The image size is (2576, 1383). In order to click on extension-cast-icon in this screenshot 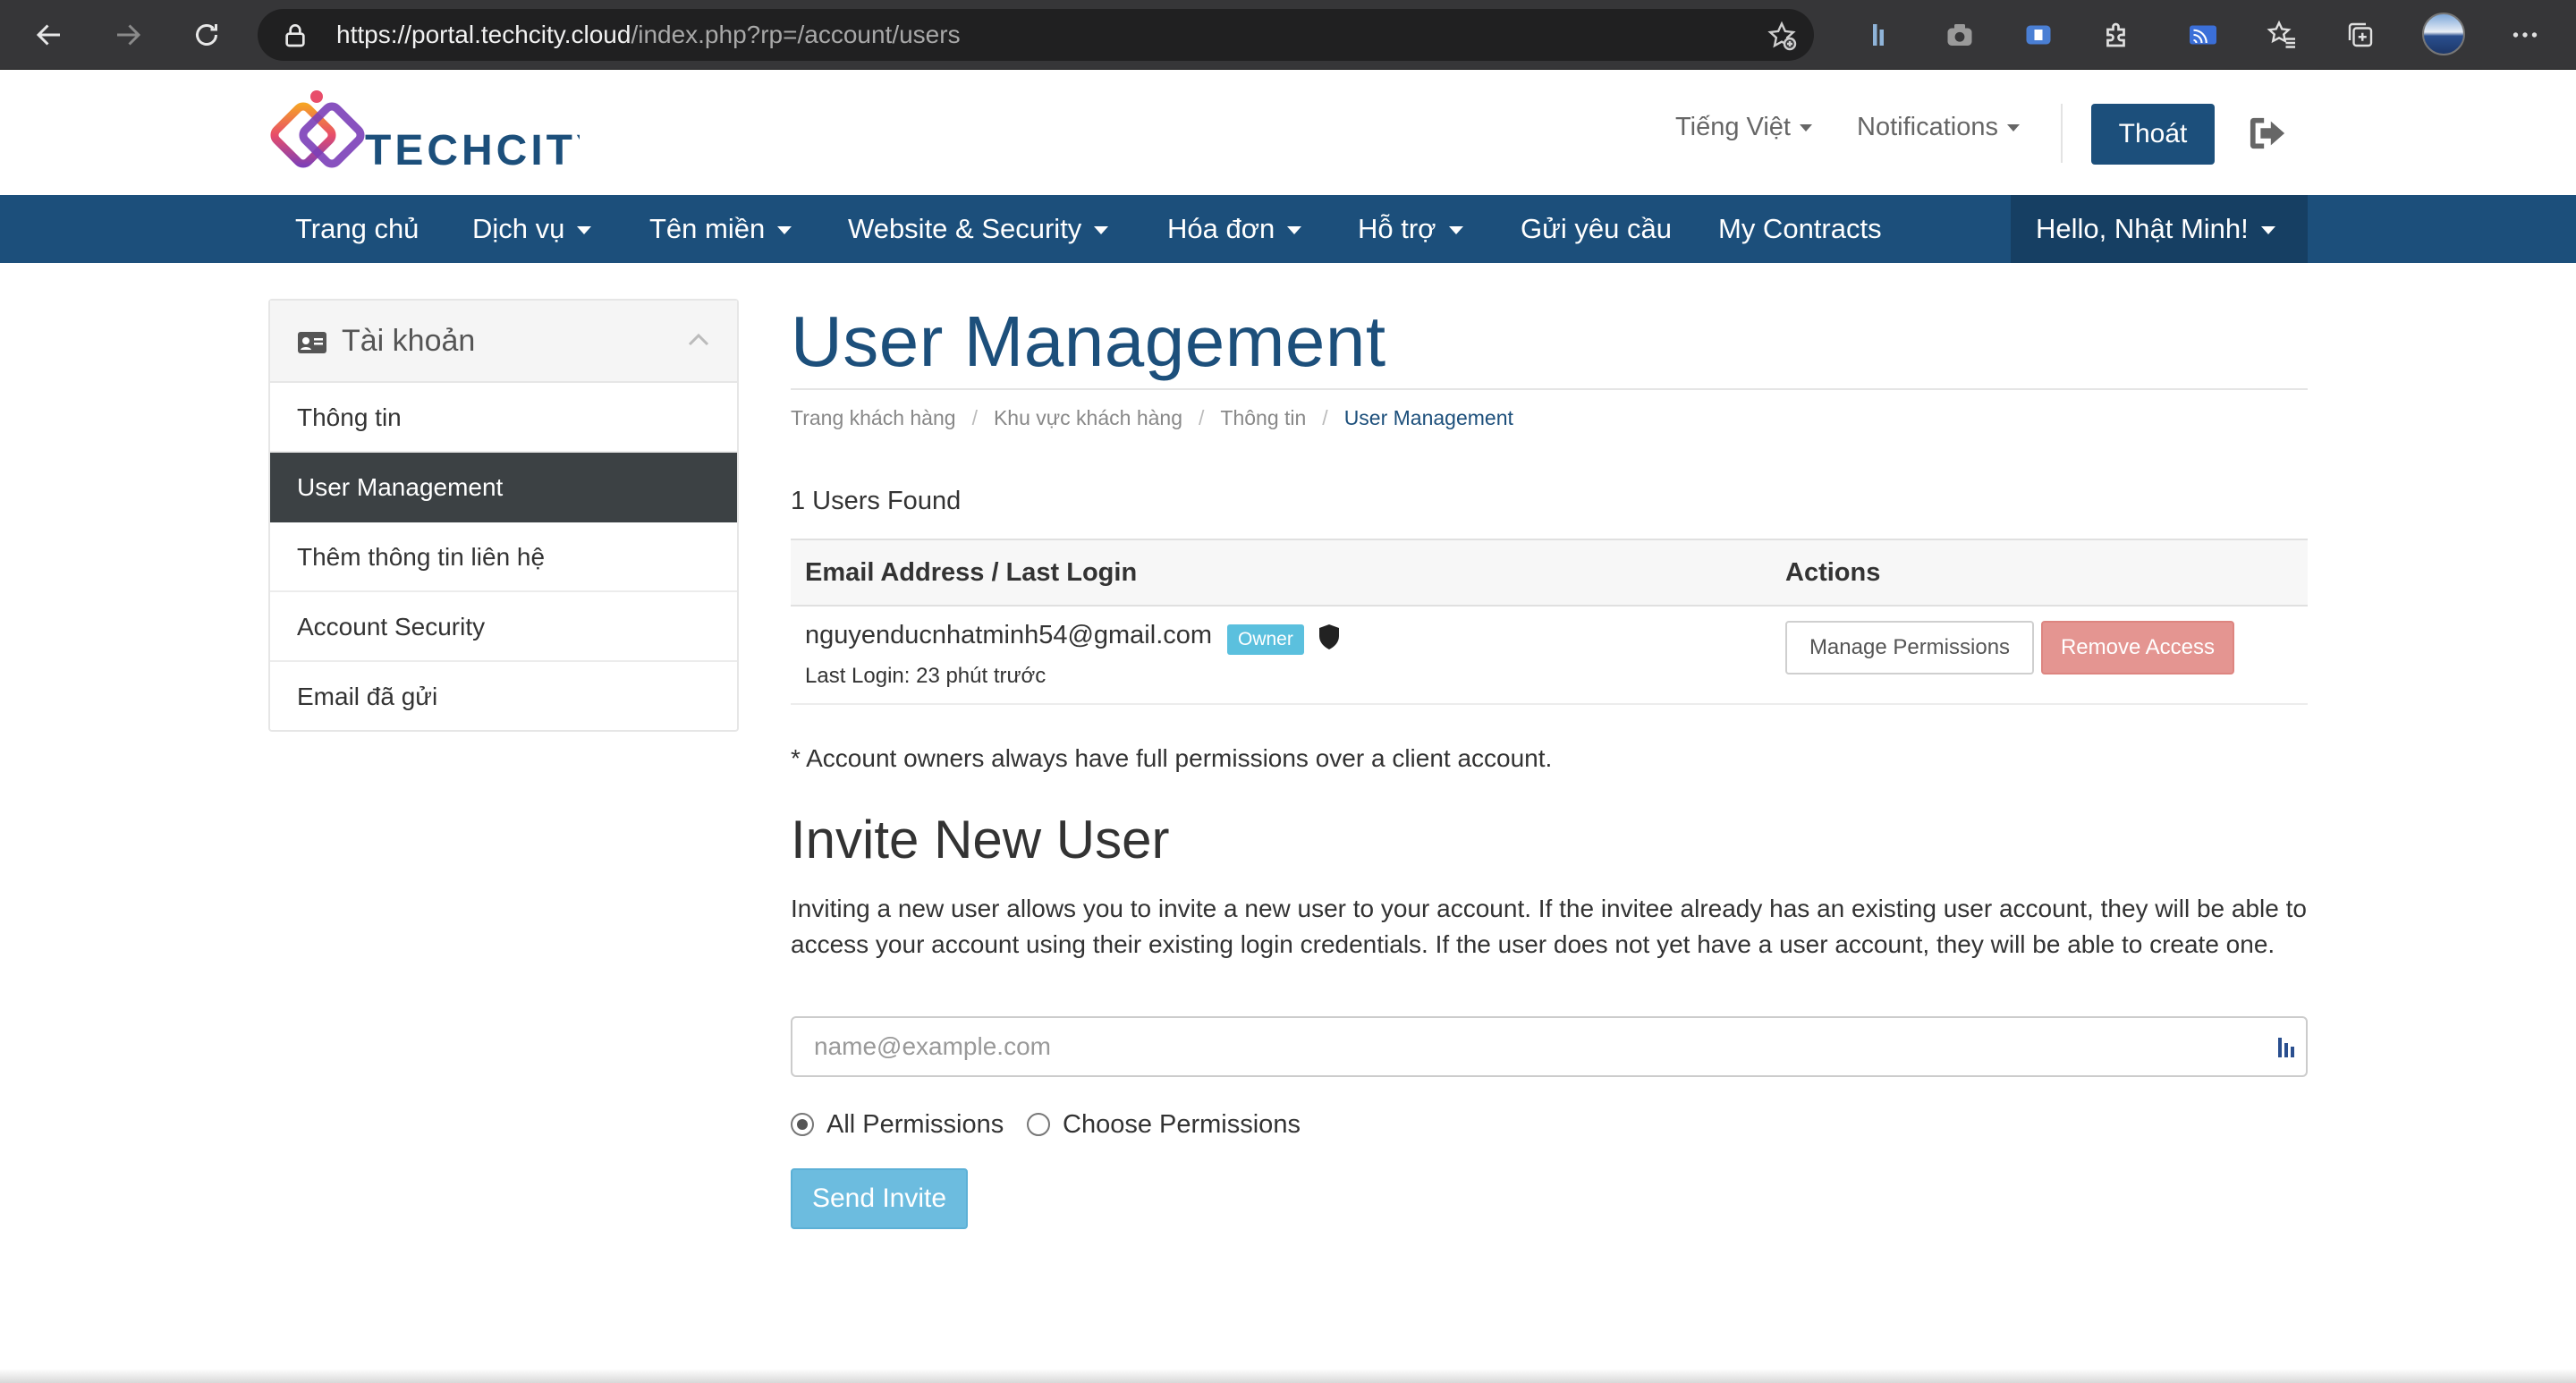, I will do `click(2203, 35)`.